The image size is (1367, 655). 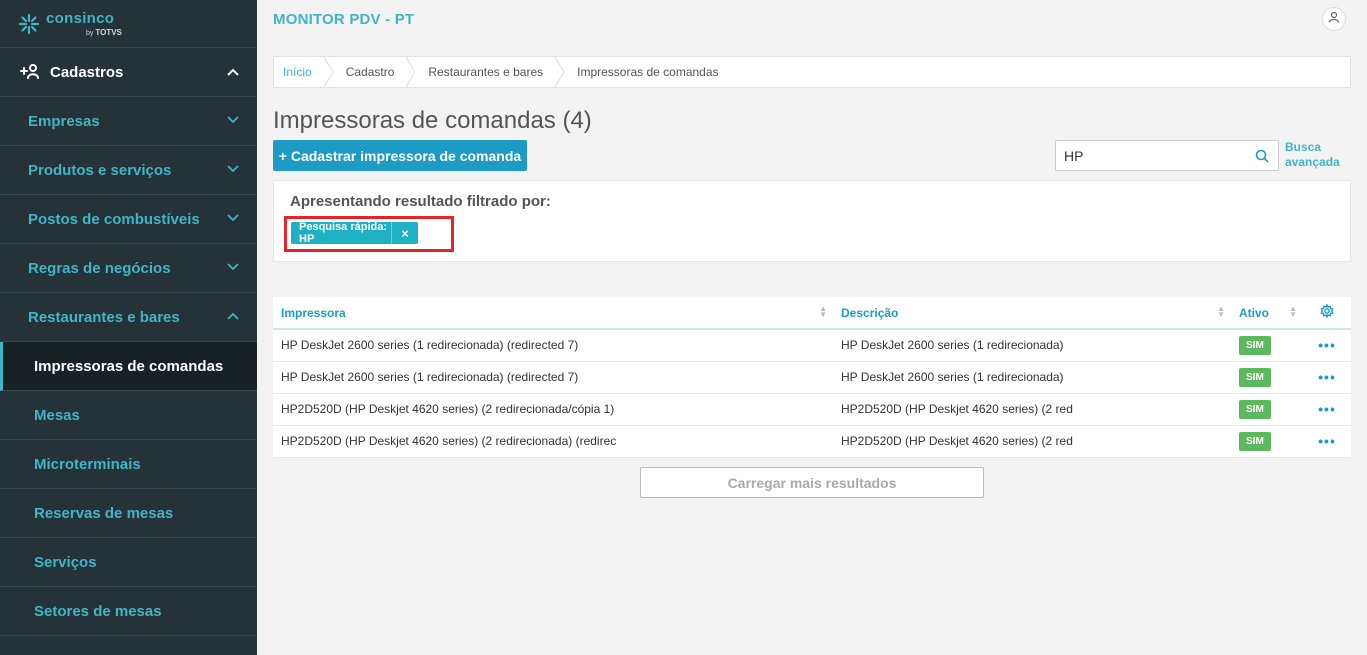 I want to click on sidebar-subitem-setores: Setores de mesas, so click(x=128, y=611).